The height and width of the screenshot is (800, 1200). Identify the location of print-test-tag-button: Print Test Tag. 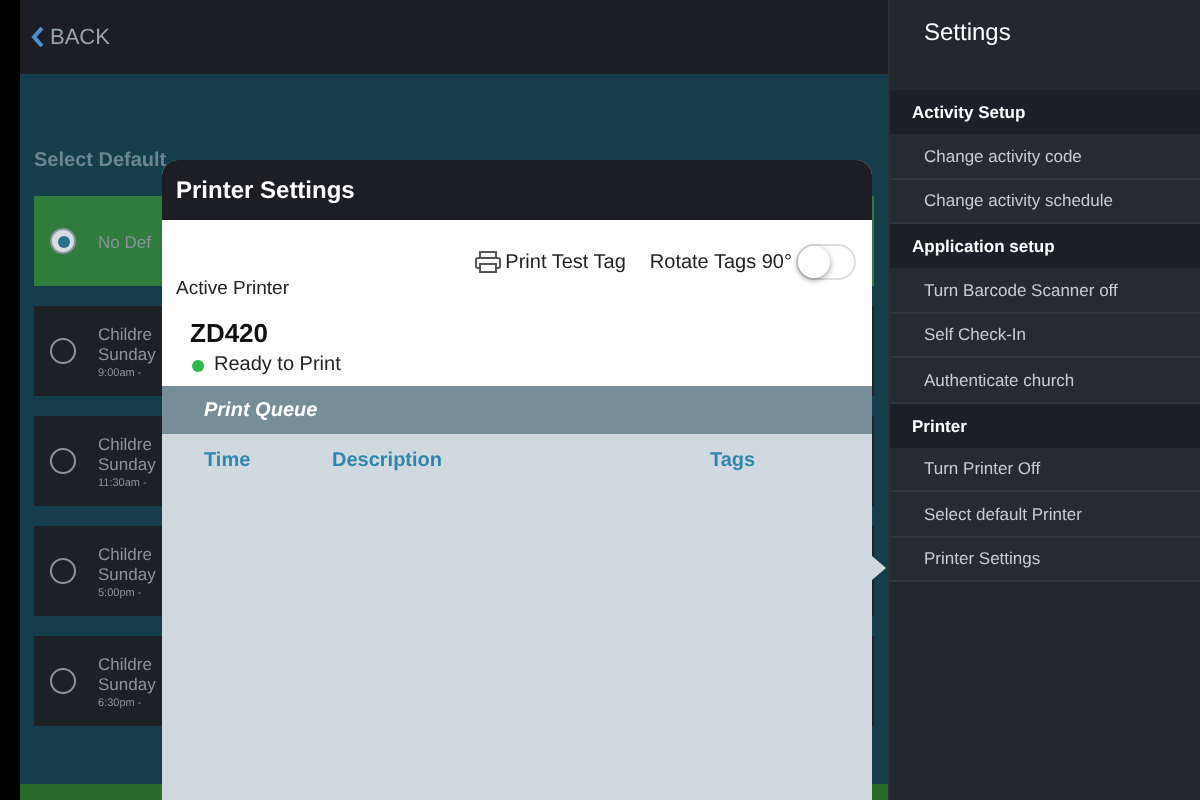
(549, 262).